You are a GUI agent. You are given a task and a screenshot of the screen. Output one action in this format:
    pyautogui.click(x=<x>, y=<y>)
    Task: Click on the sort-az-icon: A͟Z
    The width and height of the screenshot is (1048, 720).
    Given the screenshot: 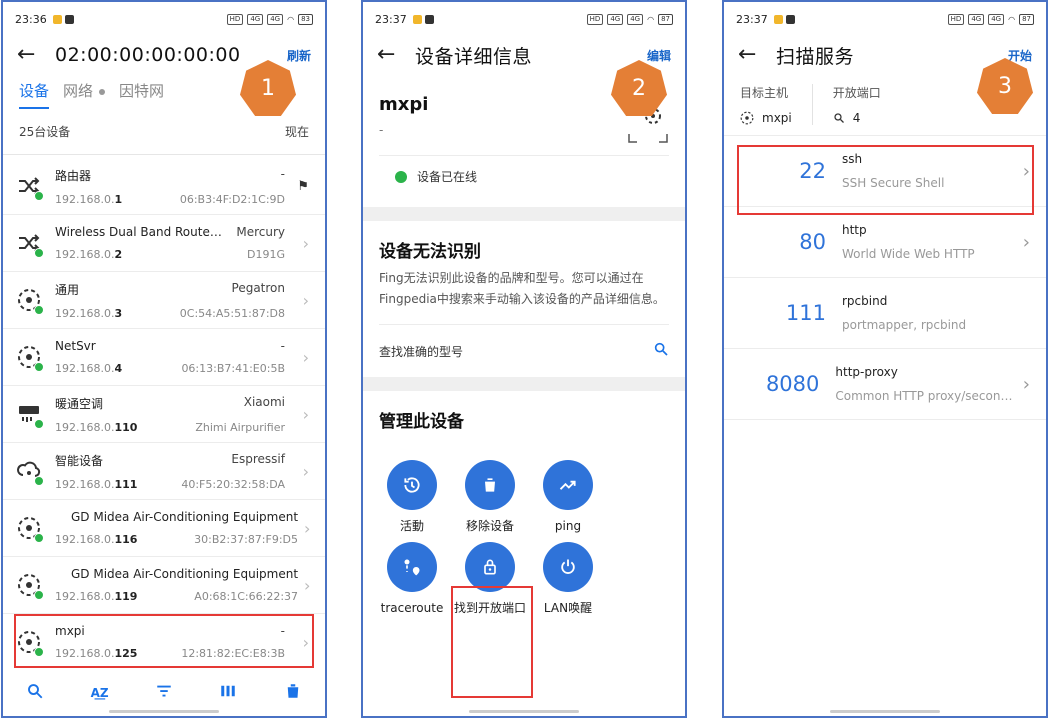 What is the action you would take?
    pyautogui.click(x=100, y=693)
    